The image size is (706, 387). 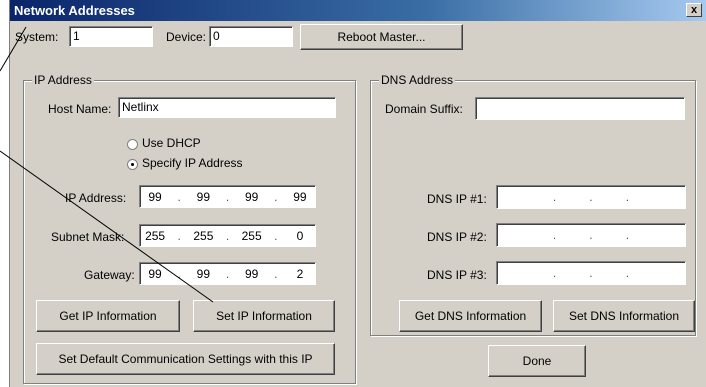 What do you see at coordinates (417, 80) in the screenshot?
I see `dns-address-group-title: DNS Address` at bounding box center [417, 80].